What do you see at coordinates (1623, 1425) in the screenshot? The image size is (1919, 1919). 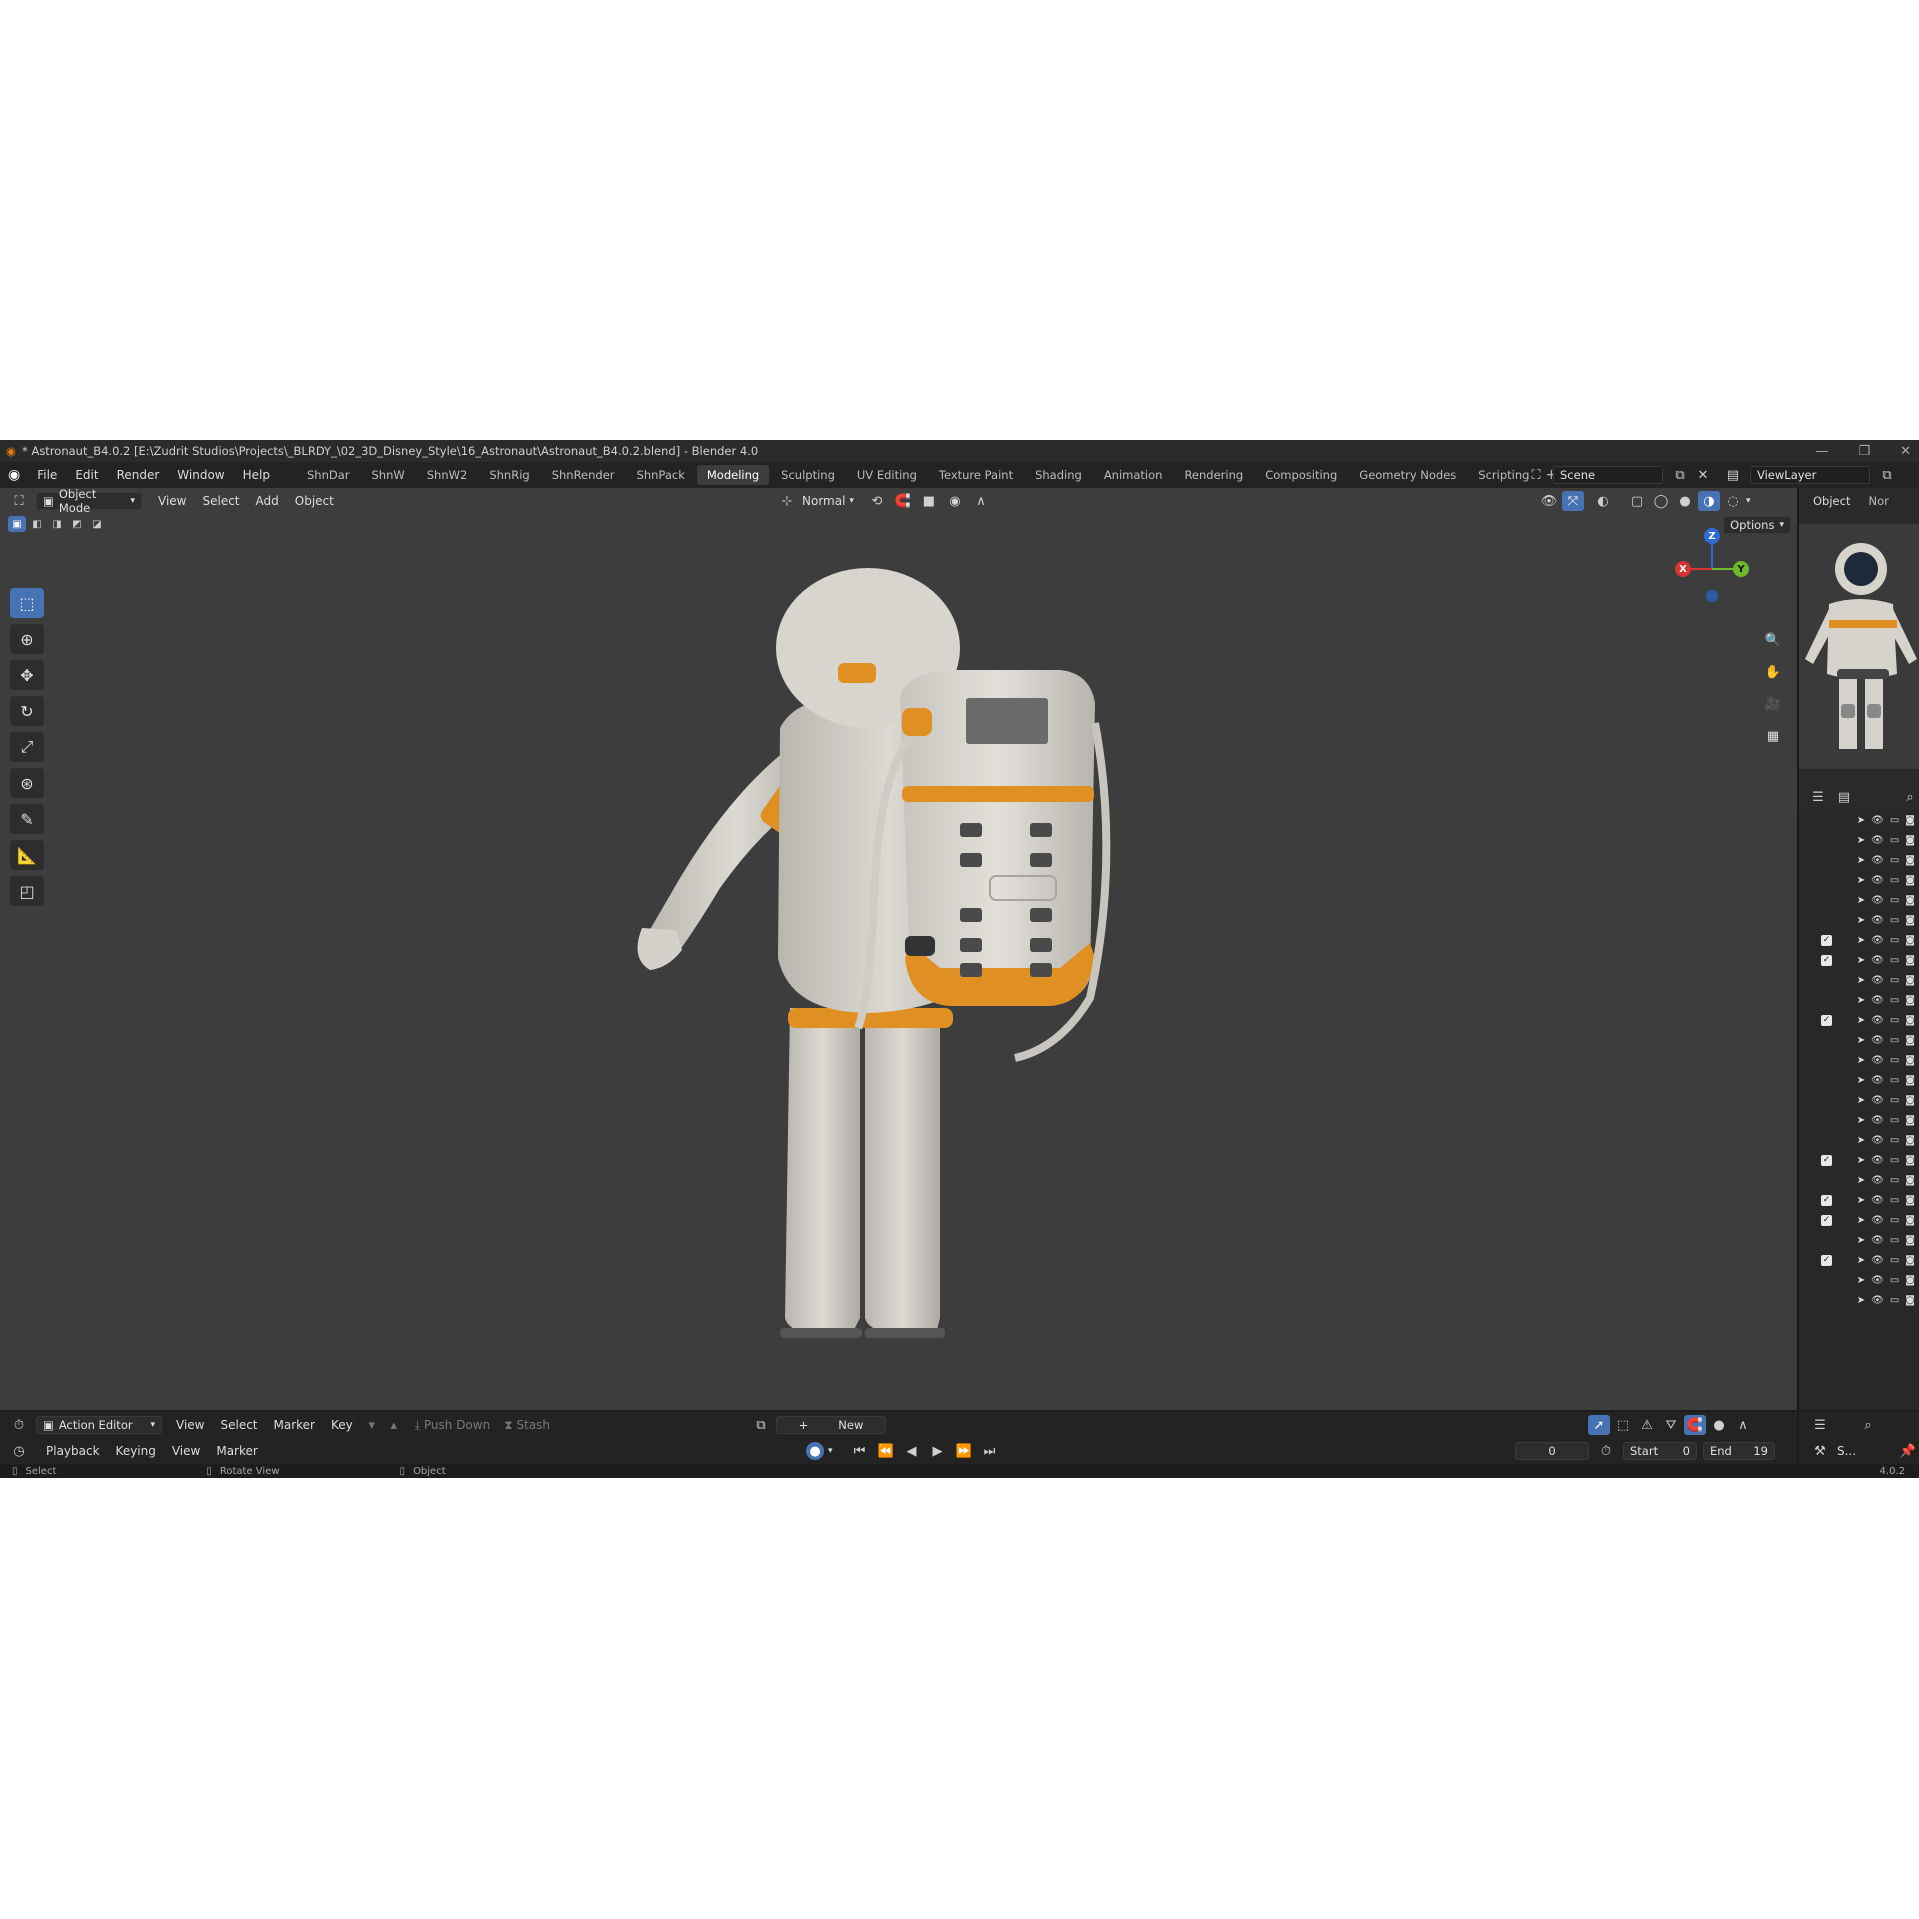 I see `show-hidden-icon: ⬚` at bounding box center [1623, 1425].